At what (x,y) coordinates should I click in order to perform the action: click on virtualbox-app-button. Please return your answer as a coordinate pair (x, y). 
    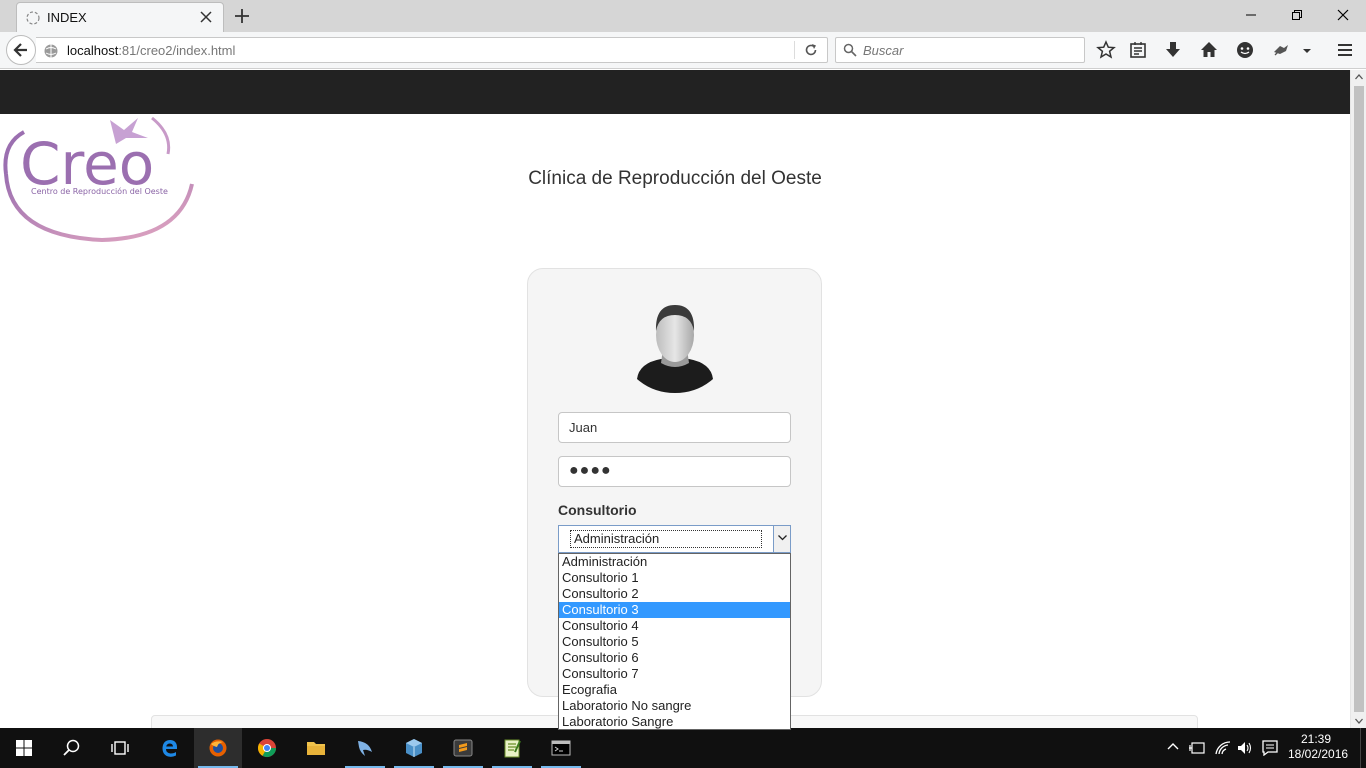
    Looking at the image, I should click on (414, 748).